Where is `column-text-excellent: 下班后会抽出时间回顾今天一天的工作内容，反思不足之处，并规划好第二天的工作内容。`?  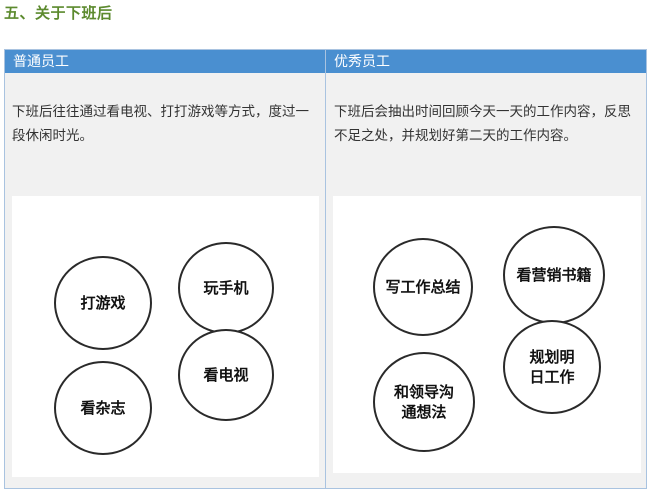 column-text-excellent: 下班后会抽出时间回顾今天一天的工作内容，反思不足之处，并规划好第二天的工作内容。 is located at coordinates (482, 124).